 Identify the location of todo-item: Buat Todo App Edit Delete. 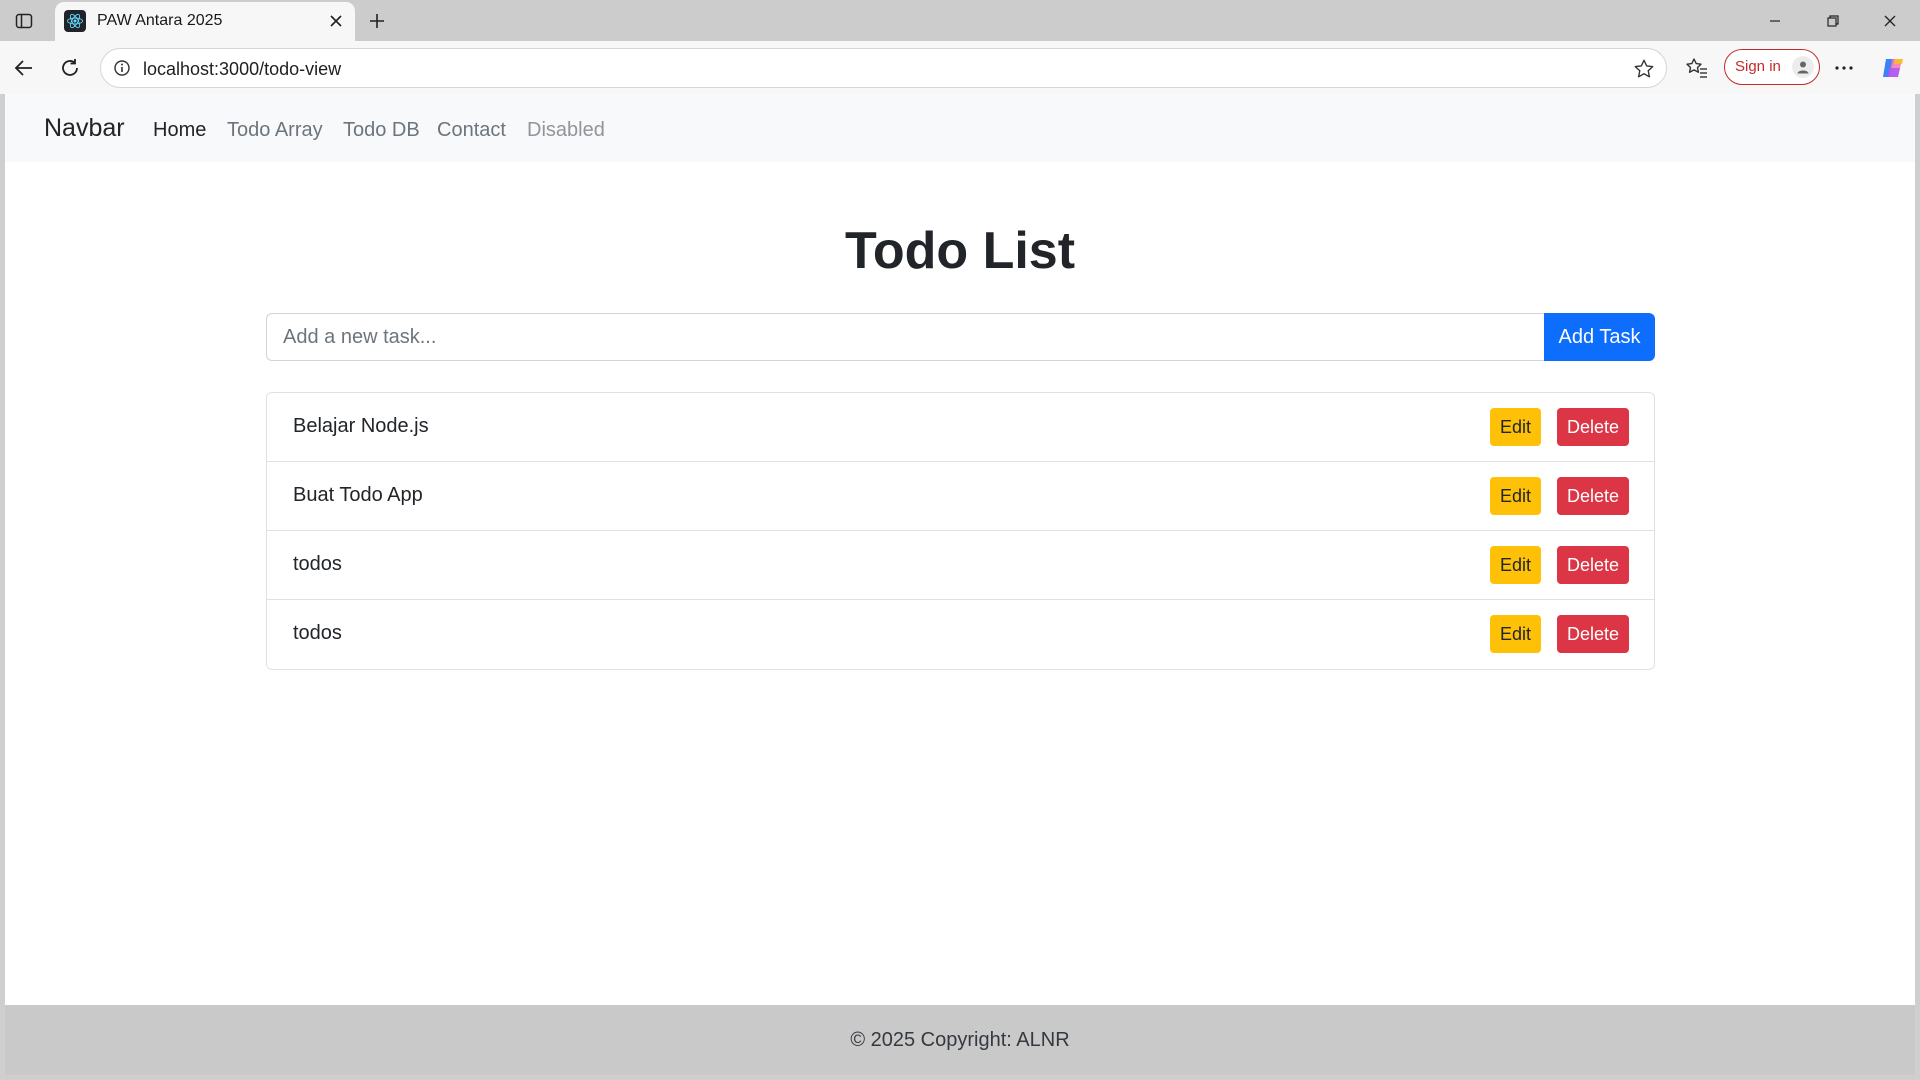
(960, 496).